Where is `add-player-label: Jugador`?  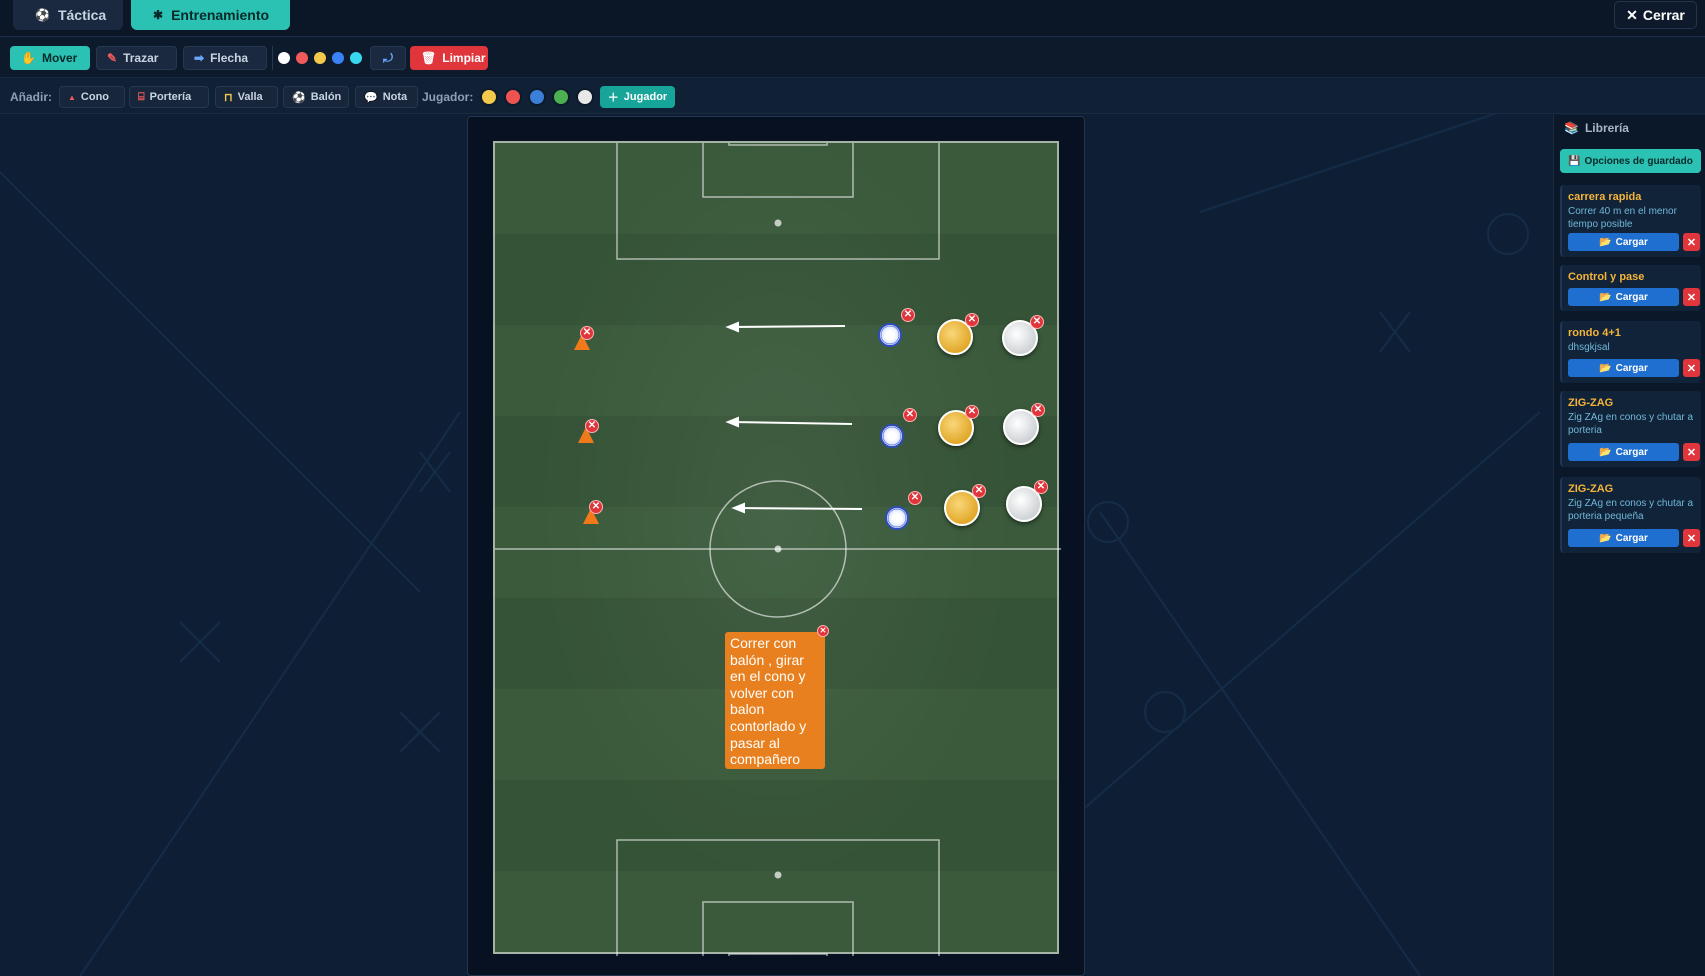
add-player-label: Jugador is located at coordinates (645, 97).